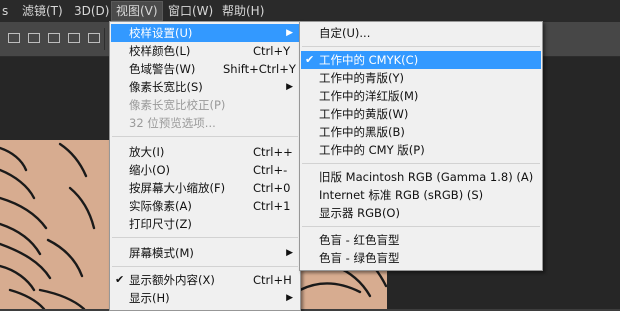  What do you see at coordinates (421, 213) in the screenshot?
I see `submenu-item-monitor-rgb: 显示器 RGB(O)` at bounding box center [421, 213].